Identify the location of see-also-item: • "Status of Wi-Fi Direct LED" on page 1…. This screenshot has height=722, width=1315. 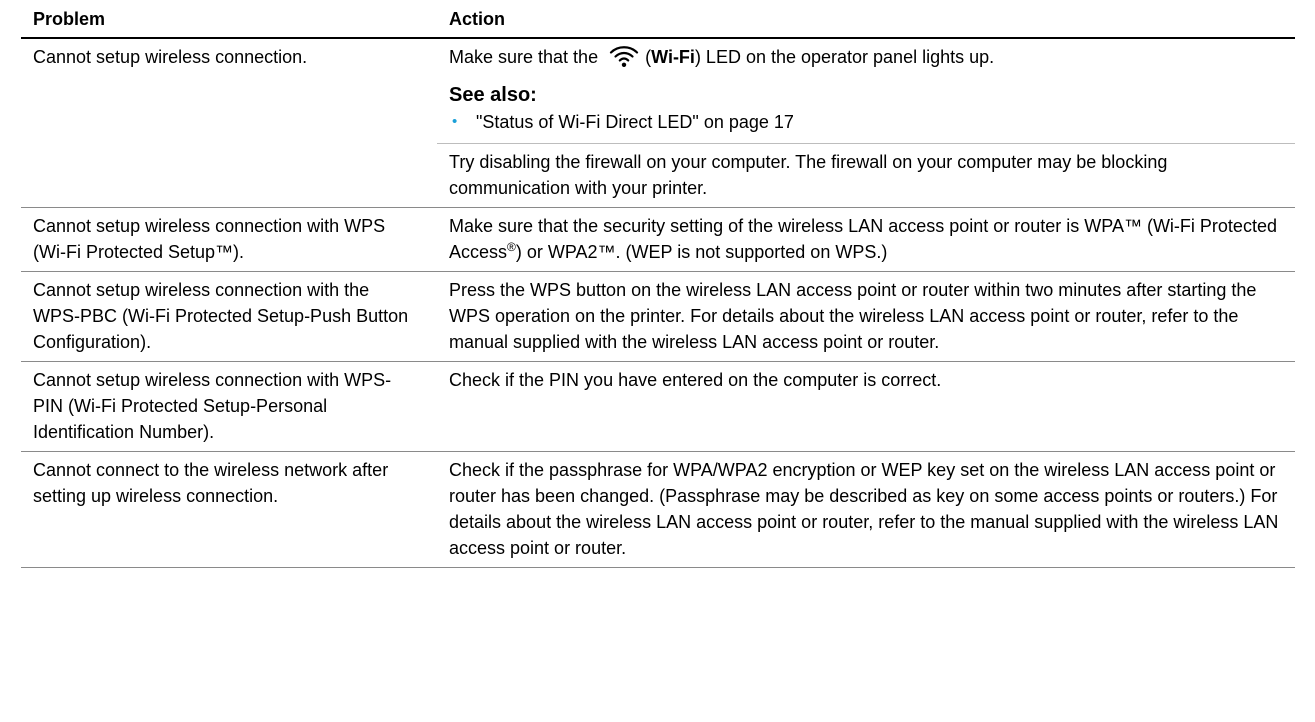
(867, 122).